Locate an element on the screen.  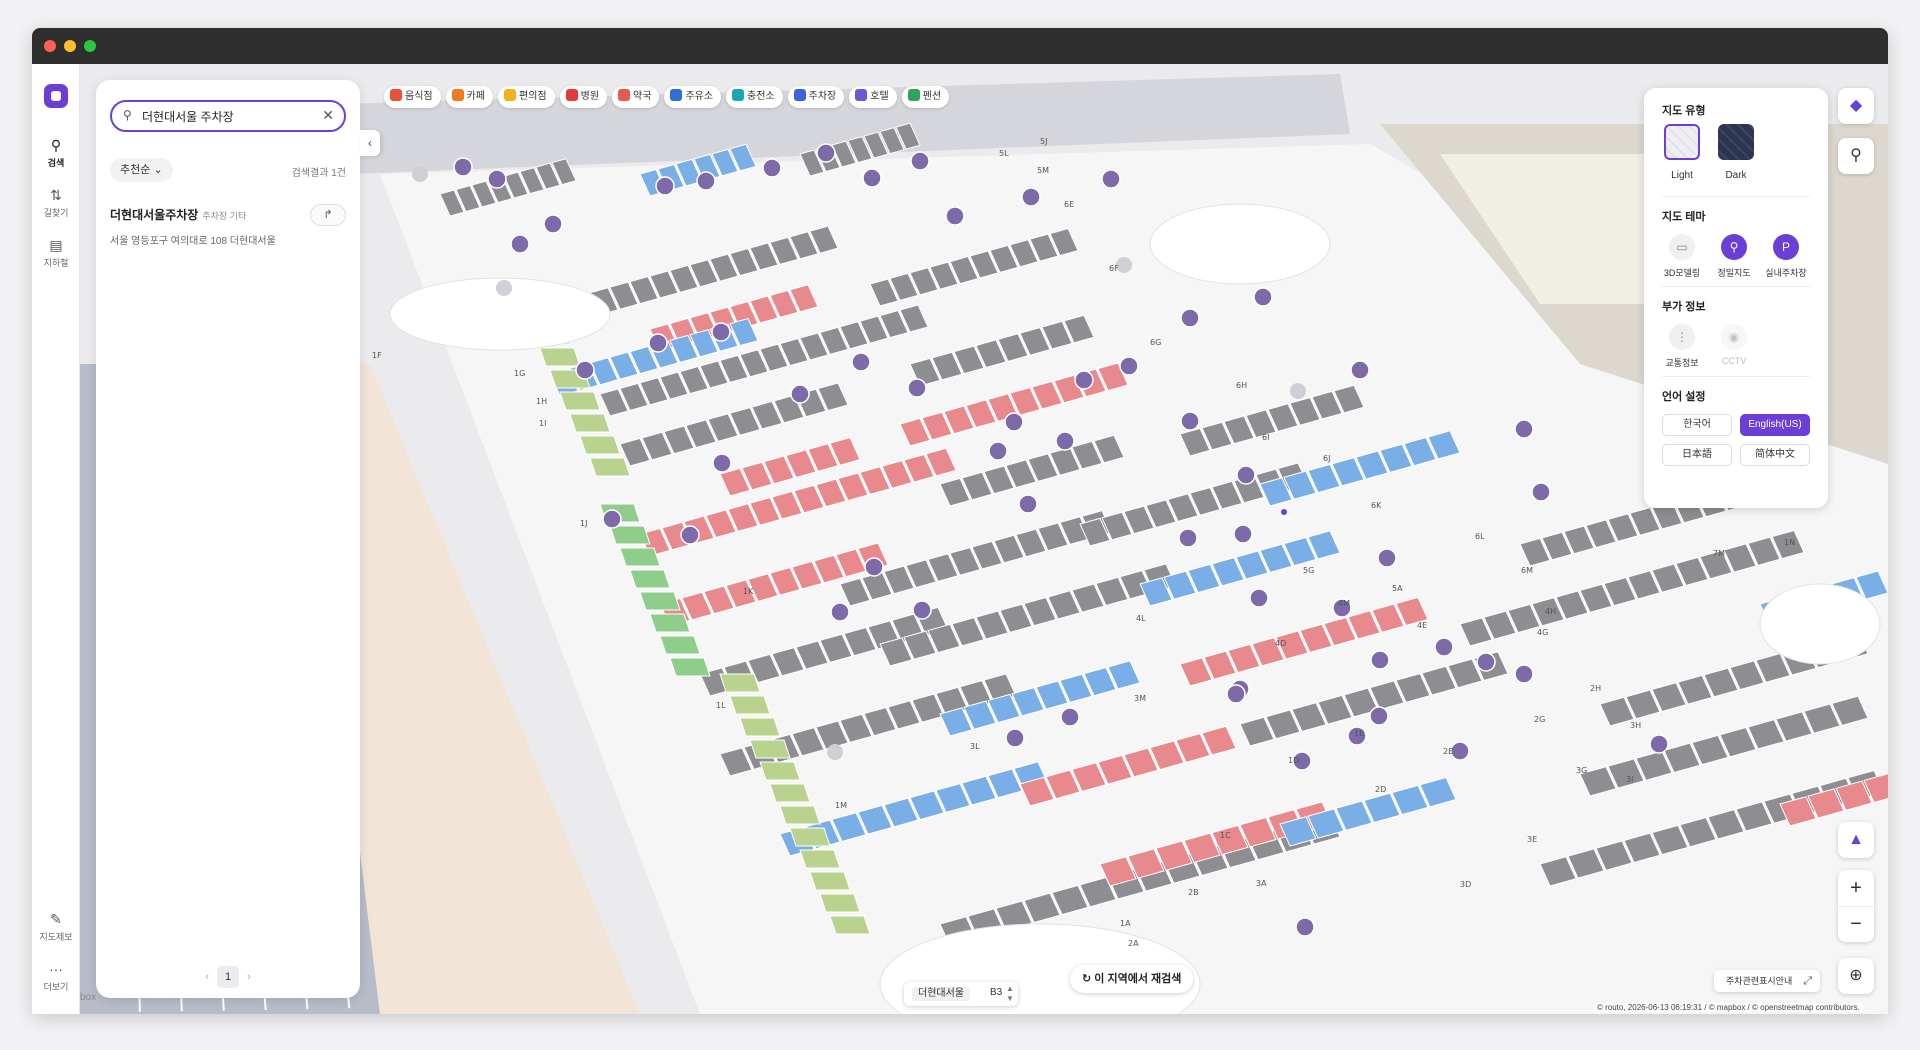
direction-marker is located at coordinates (504, 288).